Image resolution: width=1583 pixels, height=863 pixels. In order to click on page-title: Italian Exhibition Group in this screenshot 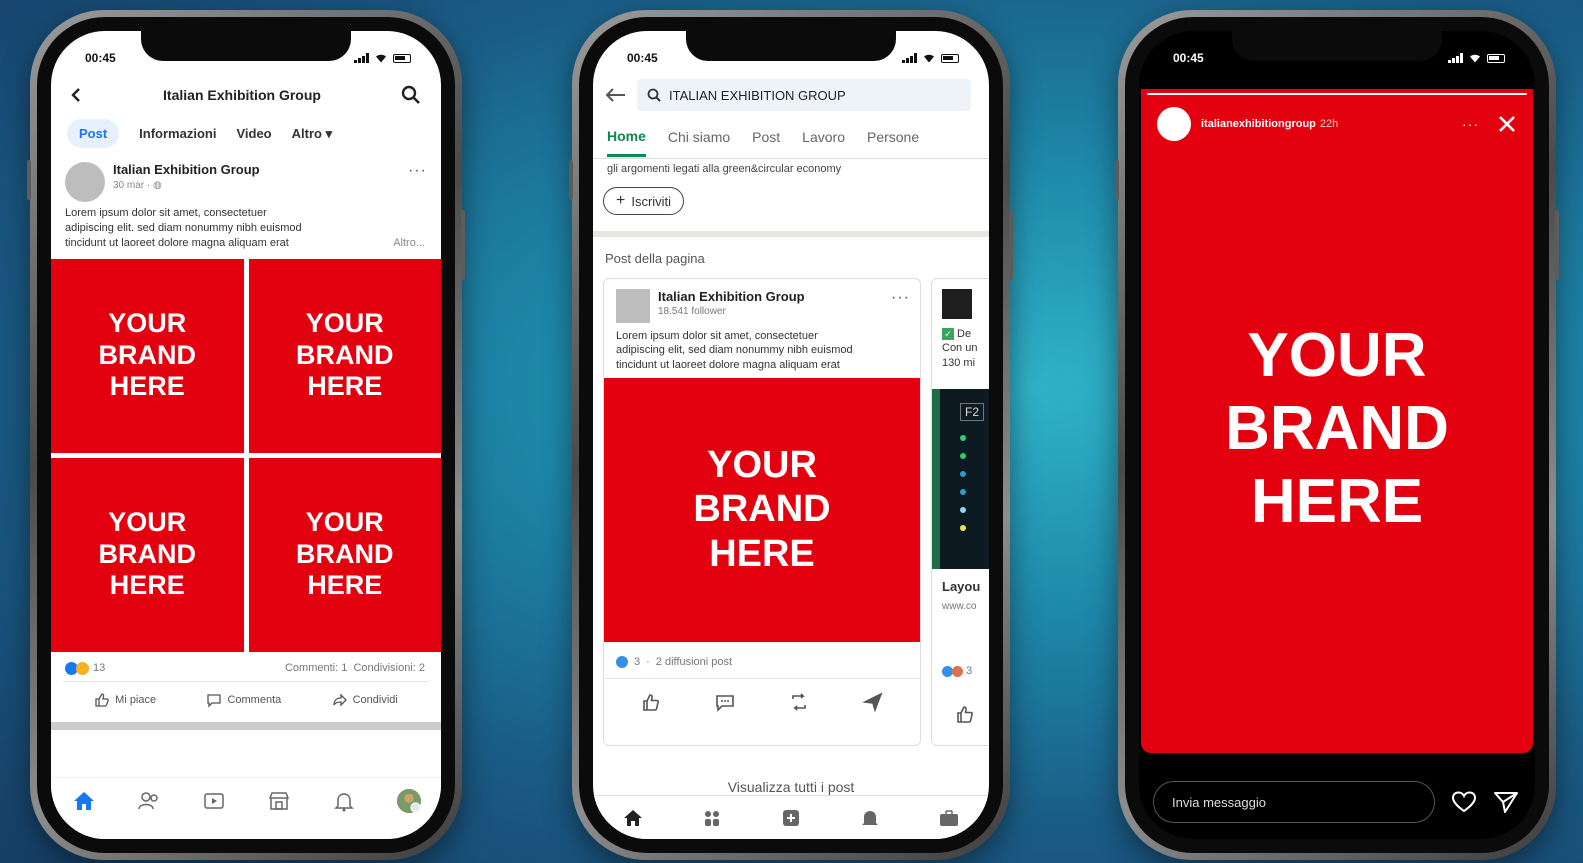, I will do `click(242, 95)`.